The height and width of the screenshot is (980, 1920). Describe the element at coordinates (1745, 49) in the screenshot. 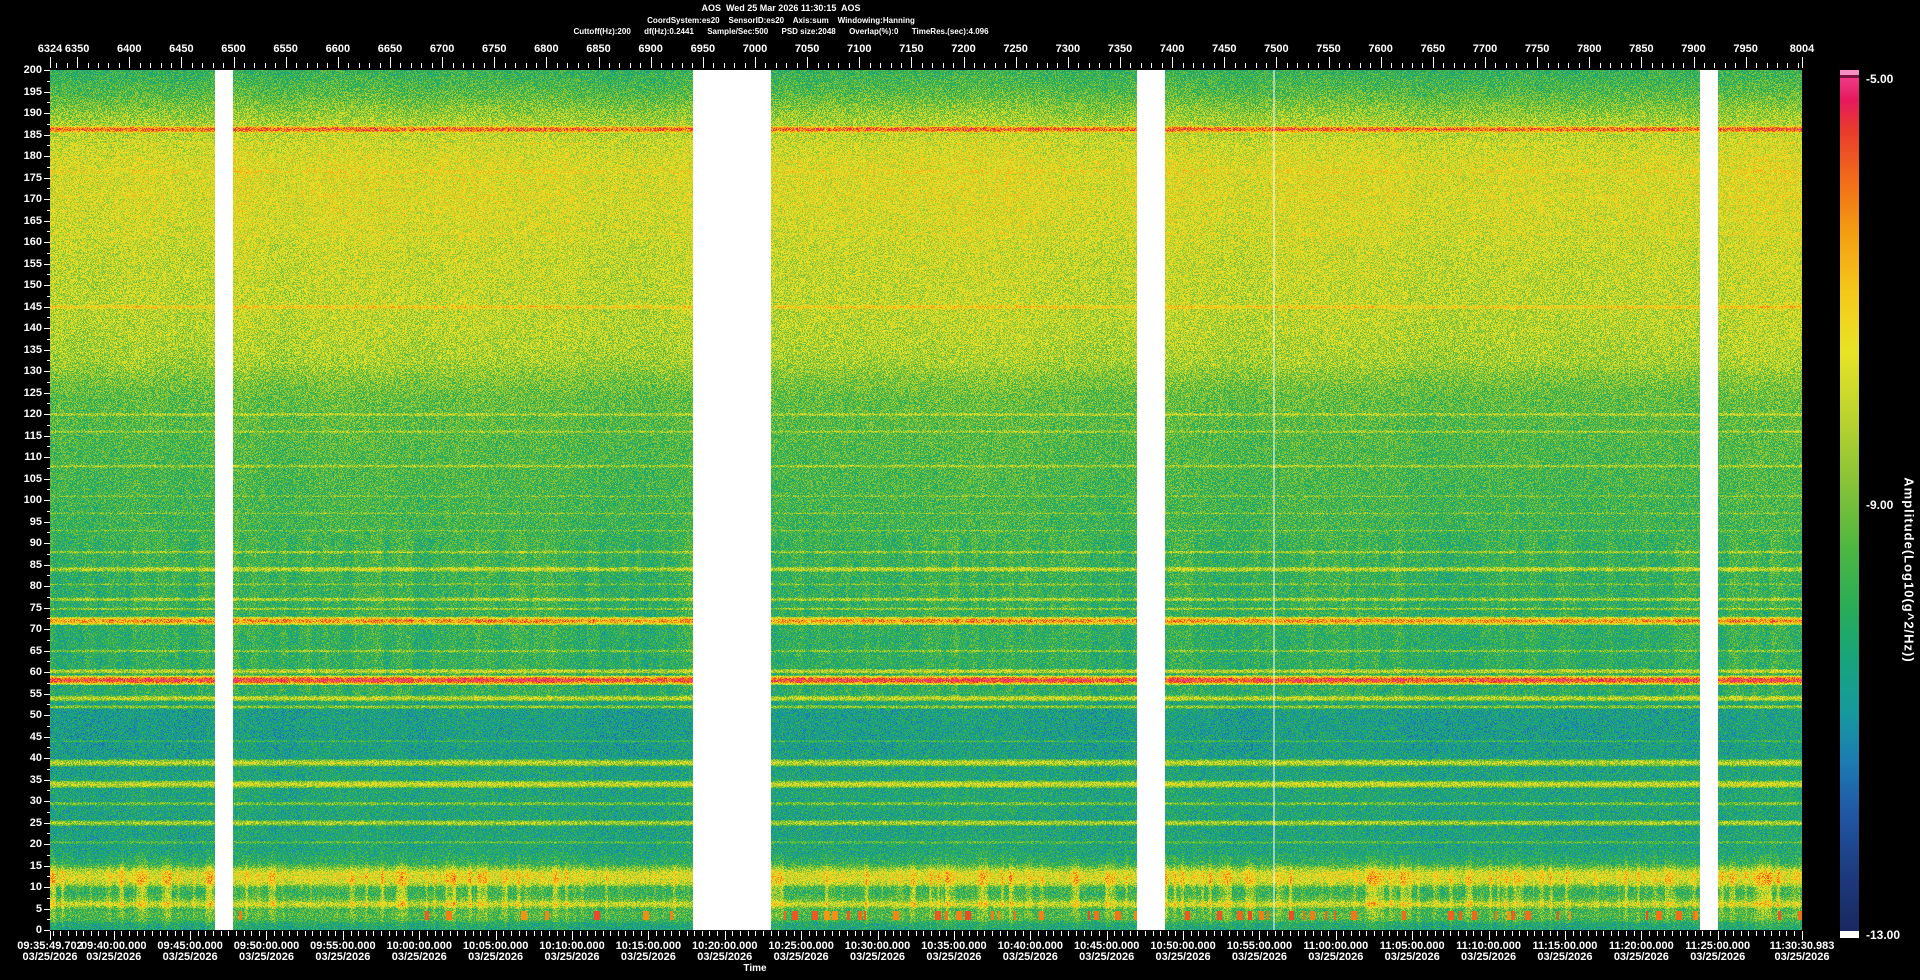

I see `top-axis-tick-label: 7950` at that location.